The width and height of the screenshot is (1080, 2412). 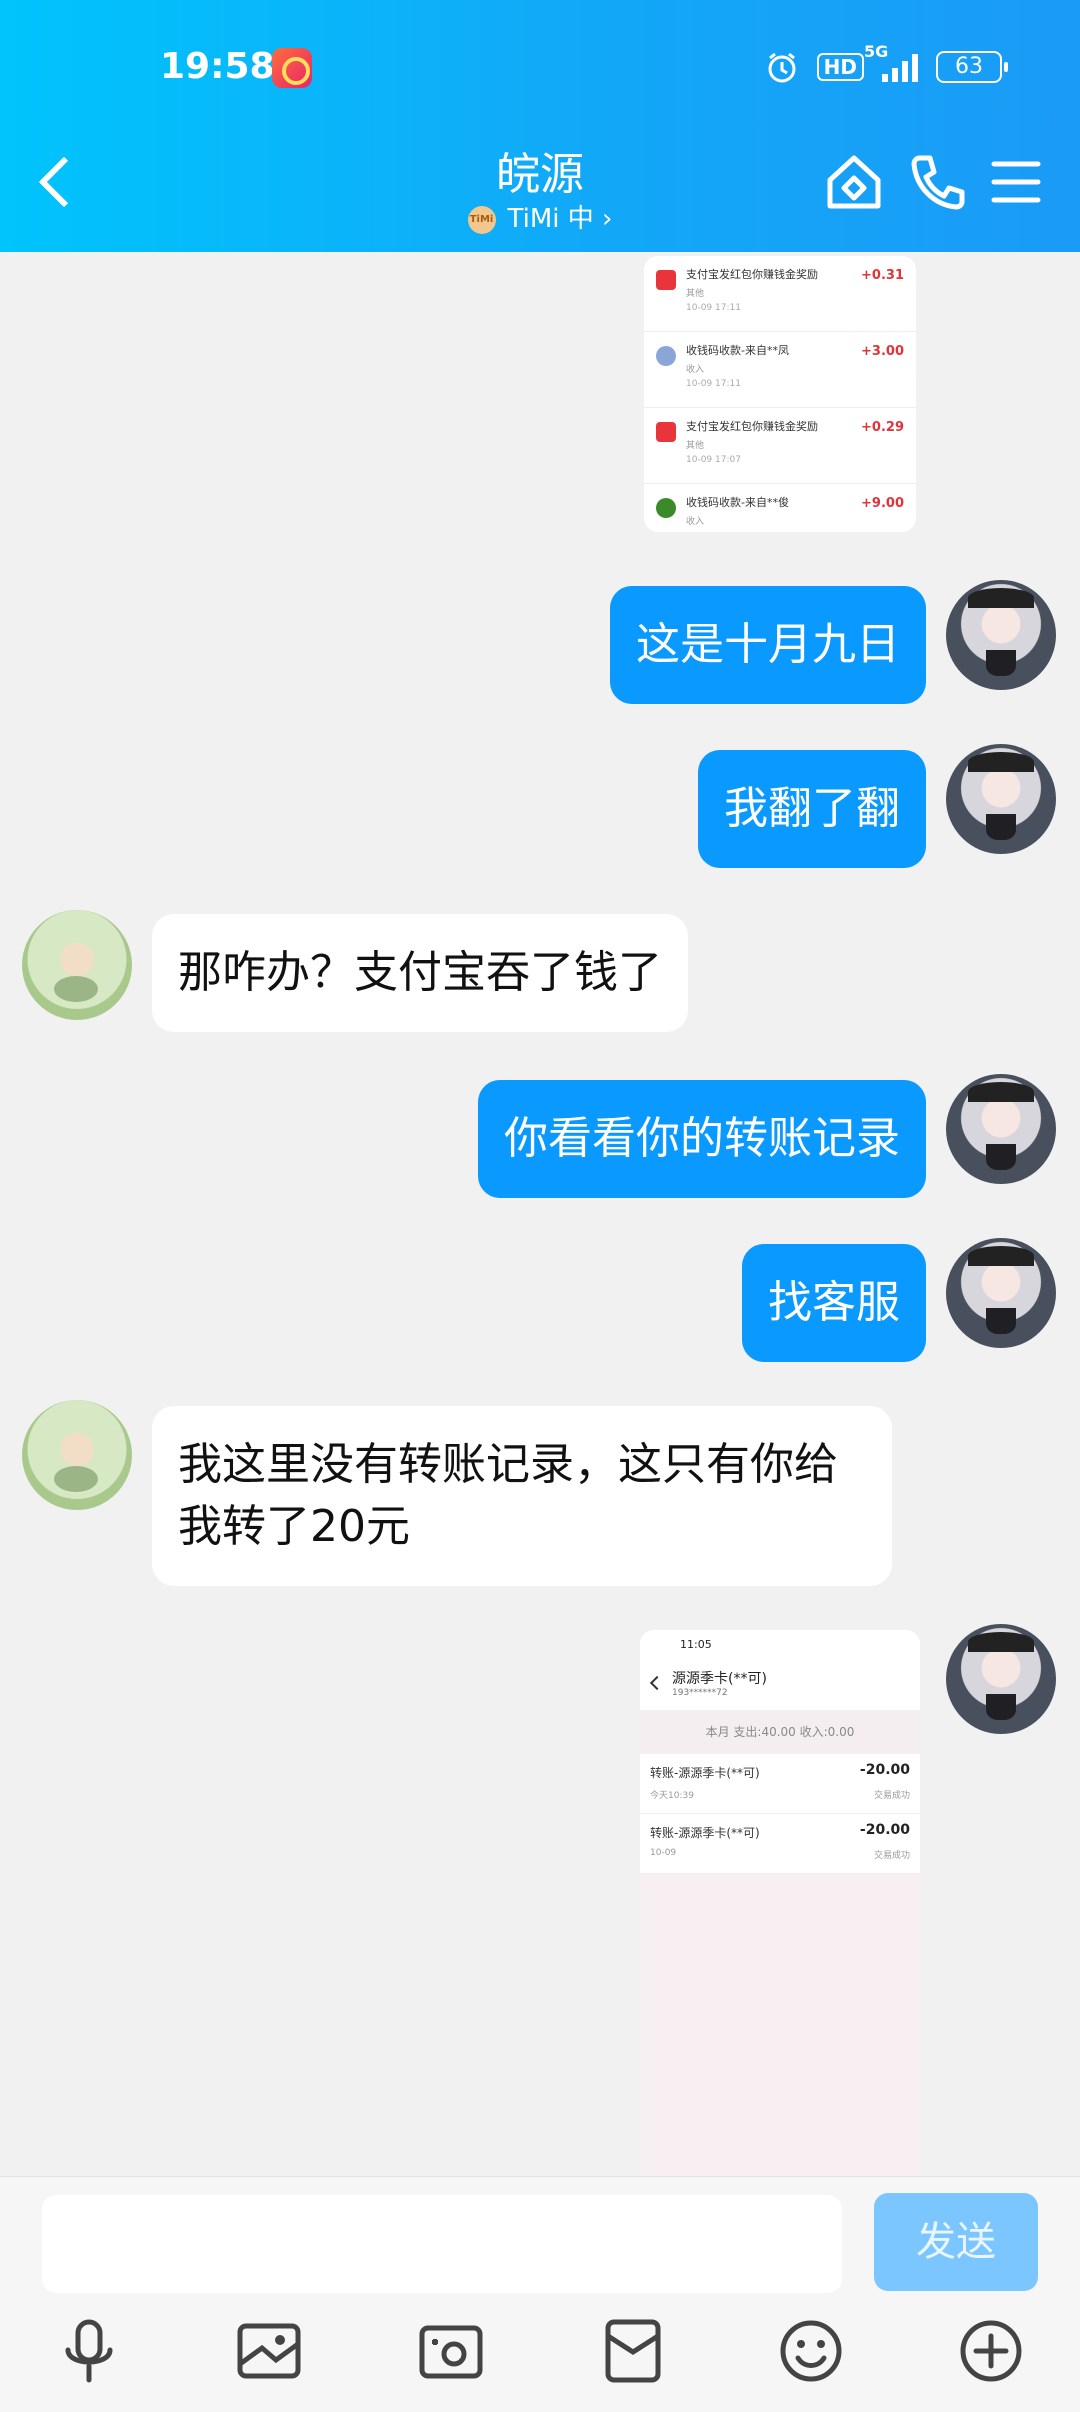 I want to click on contact-message-bubble: 那咋办？支付宝吞了钱了, so click(x=420, y=973).